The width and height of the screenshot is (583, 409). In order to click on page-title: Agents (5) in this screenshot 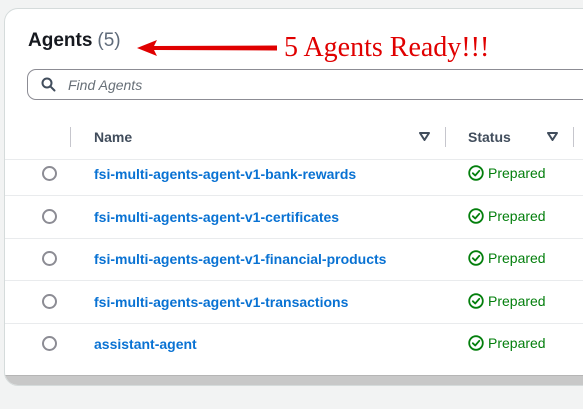, I will do `click(74, 41)`.